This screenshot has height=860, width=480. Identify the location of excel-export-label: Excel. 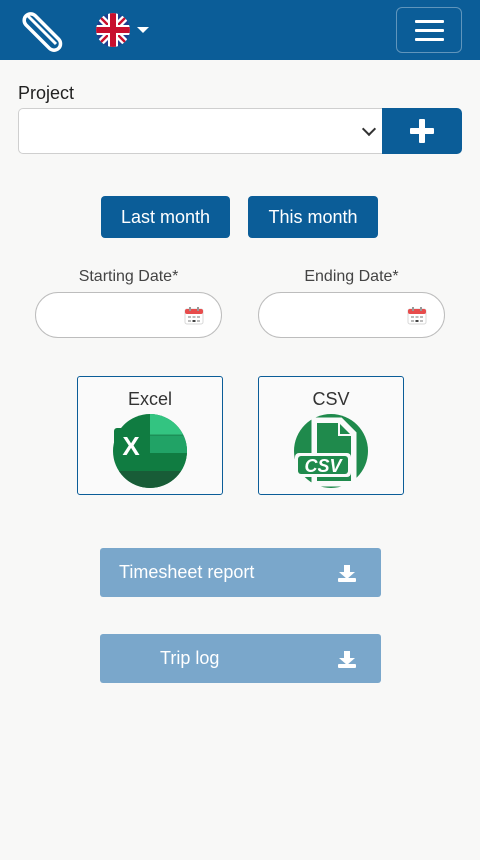
(149, 399).